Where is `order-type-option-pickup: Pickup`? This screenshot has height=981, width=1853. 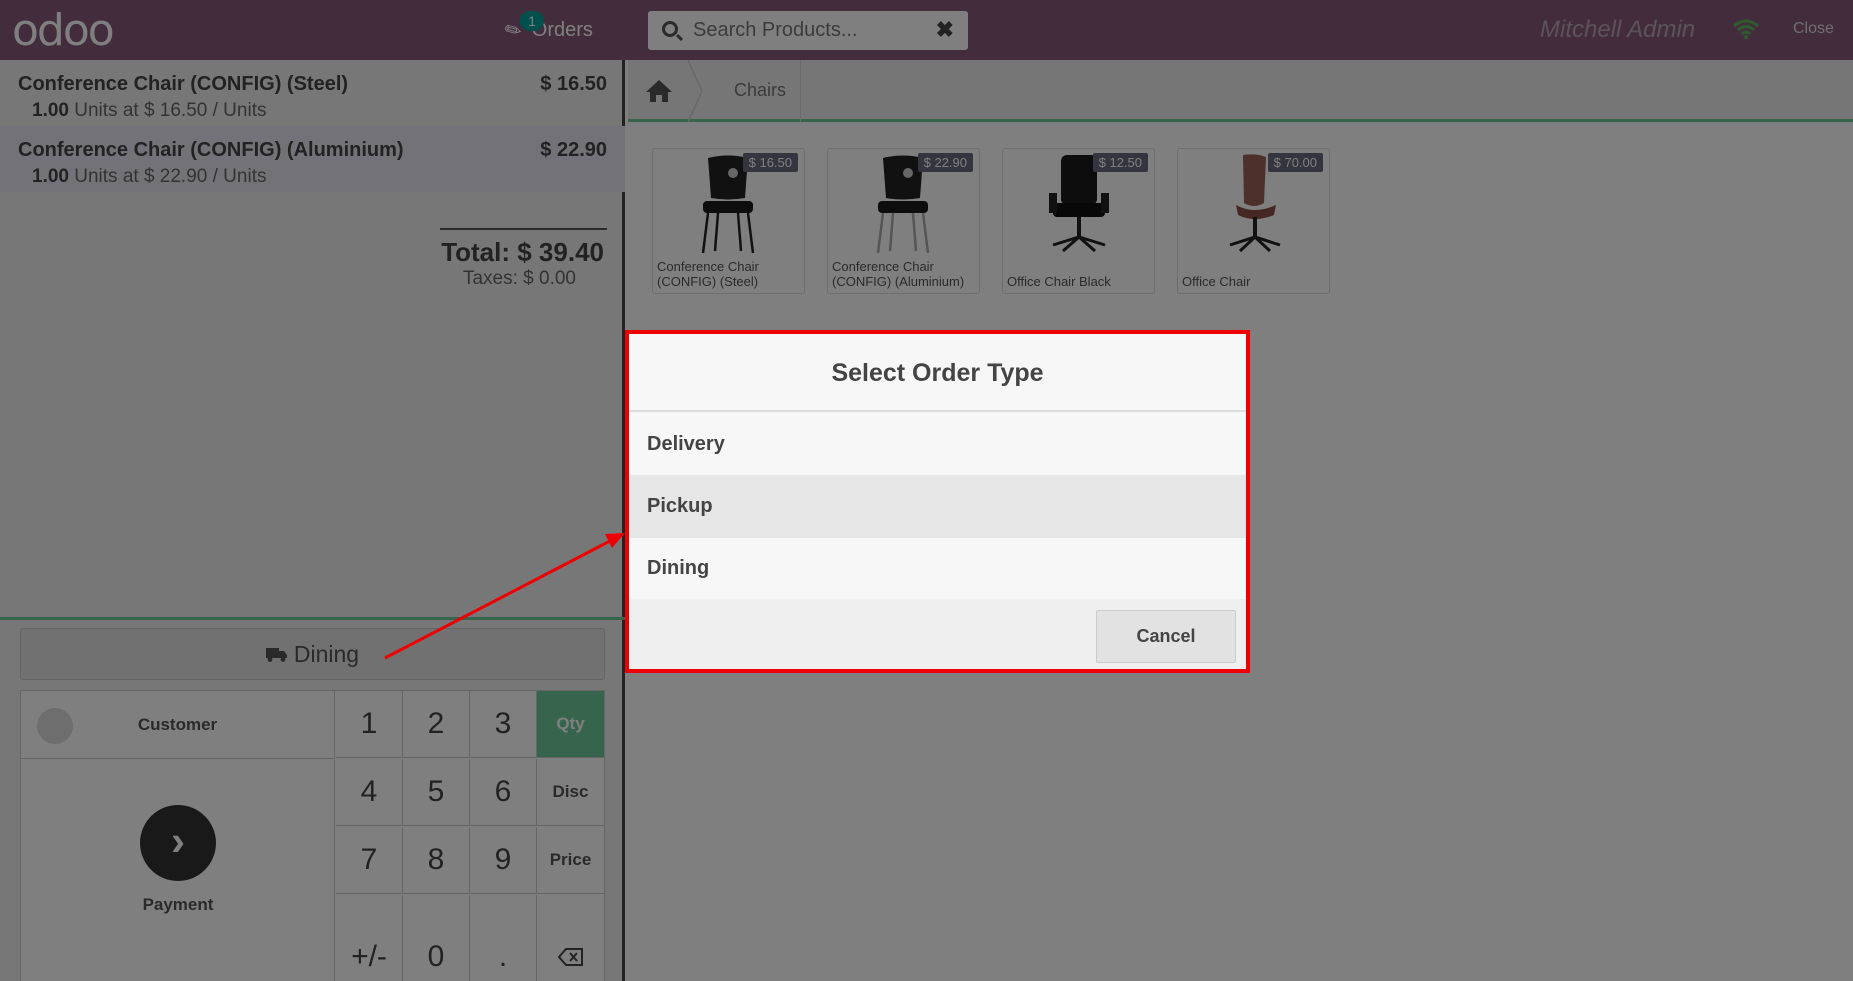 order-type-option-pickup: Pickup is located at coordinates (937, 507).